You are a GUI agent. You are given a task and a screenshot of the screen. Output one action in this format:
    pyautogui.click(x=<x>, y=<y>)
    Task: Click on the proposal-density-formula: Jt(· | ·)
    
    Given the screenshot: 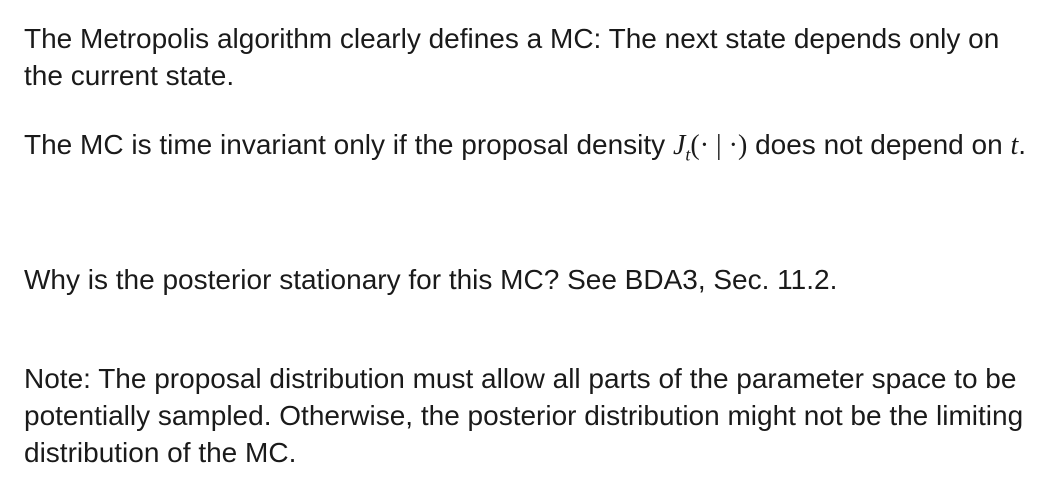 What is the action you would take?
    pyautogui.click(x=710, y=147)
    